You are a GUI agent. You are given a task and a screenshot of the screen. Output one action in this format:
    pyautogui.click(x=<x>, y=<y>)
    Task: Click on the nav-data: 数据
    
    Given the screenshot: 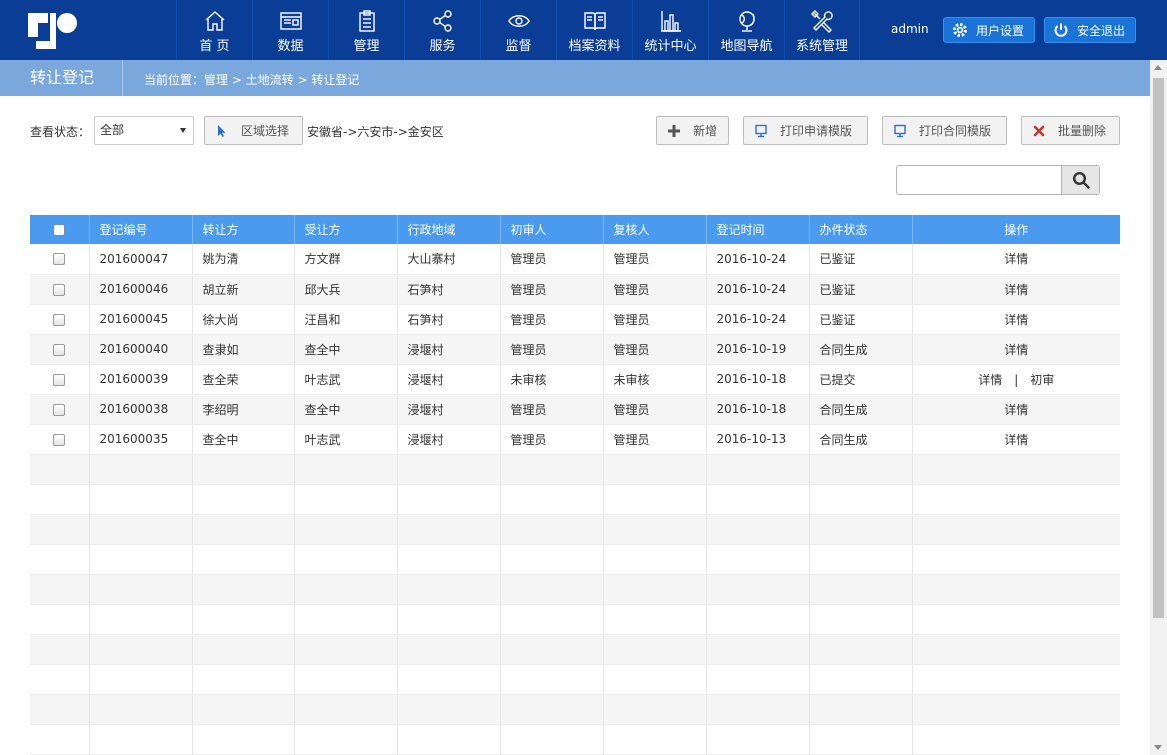 What is the action you would take?
    pyautogui.click(x=290, y=30)
    